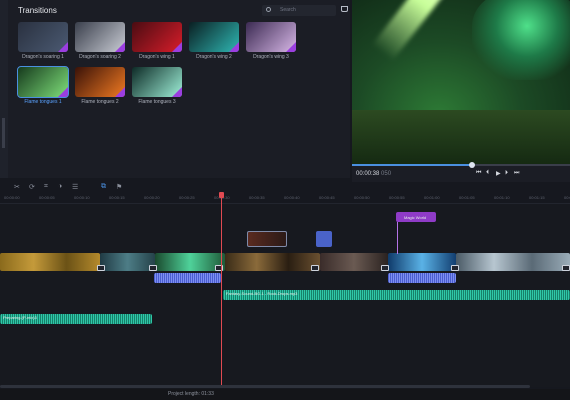  I want to click on timecode-time: 00:00:38, so click(368, 174).